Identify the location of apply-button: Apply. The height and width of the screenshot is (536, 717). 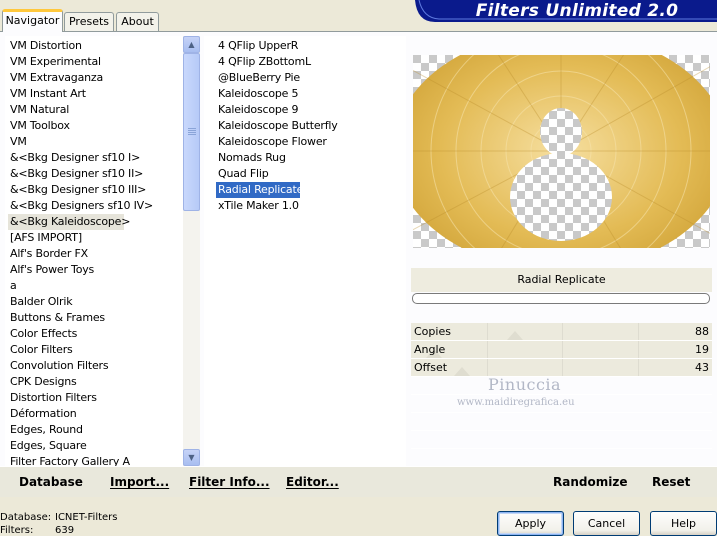
(530, 523).